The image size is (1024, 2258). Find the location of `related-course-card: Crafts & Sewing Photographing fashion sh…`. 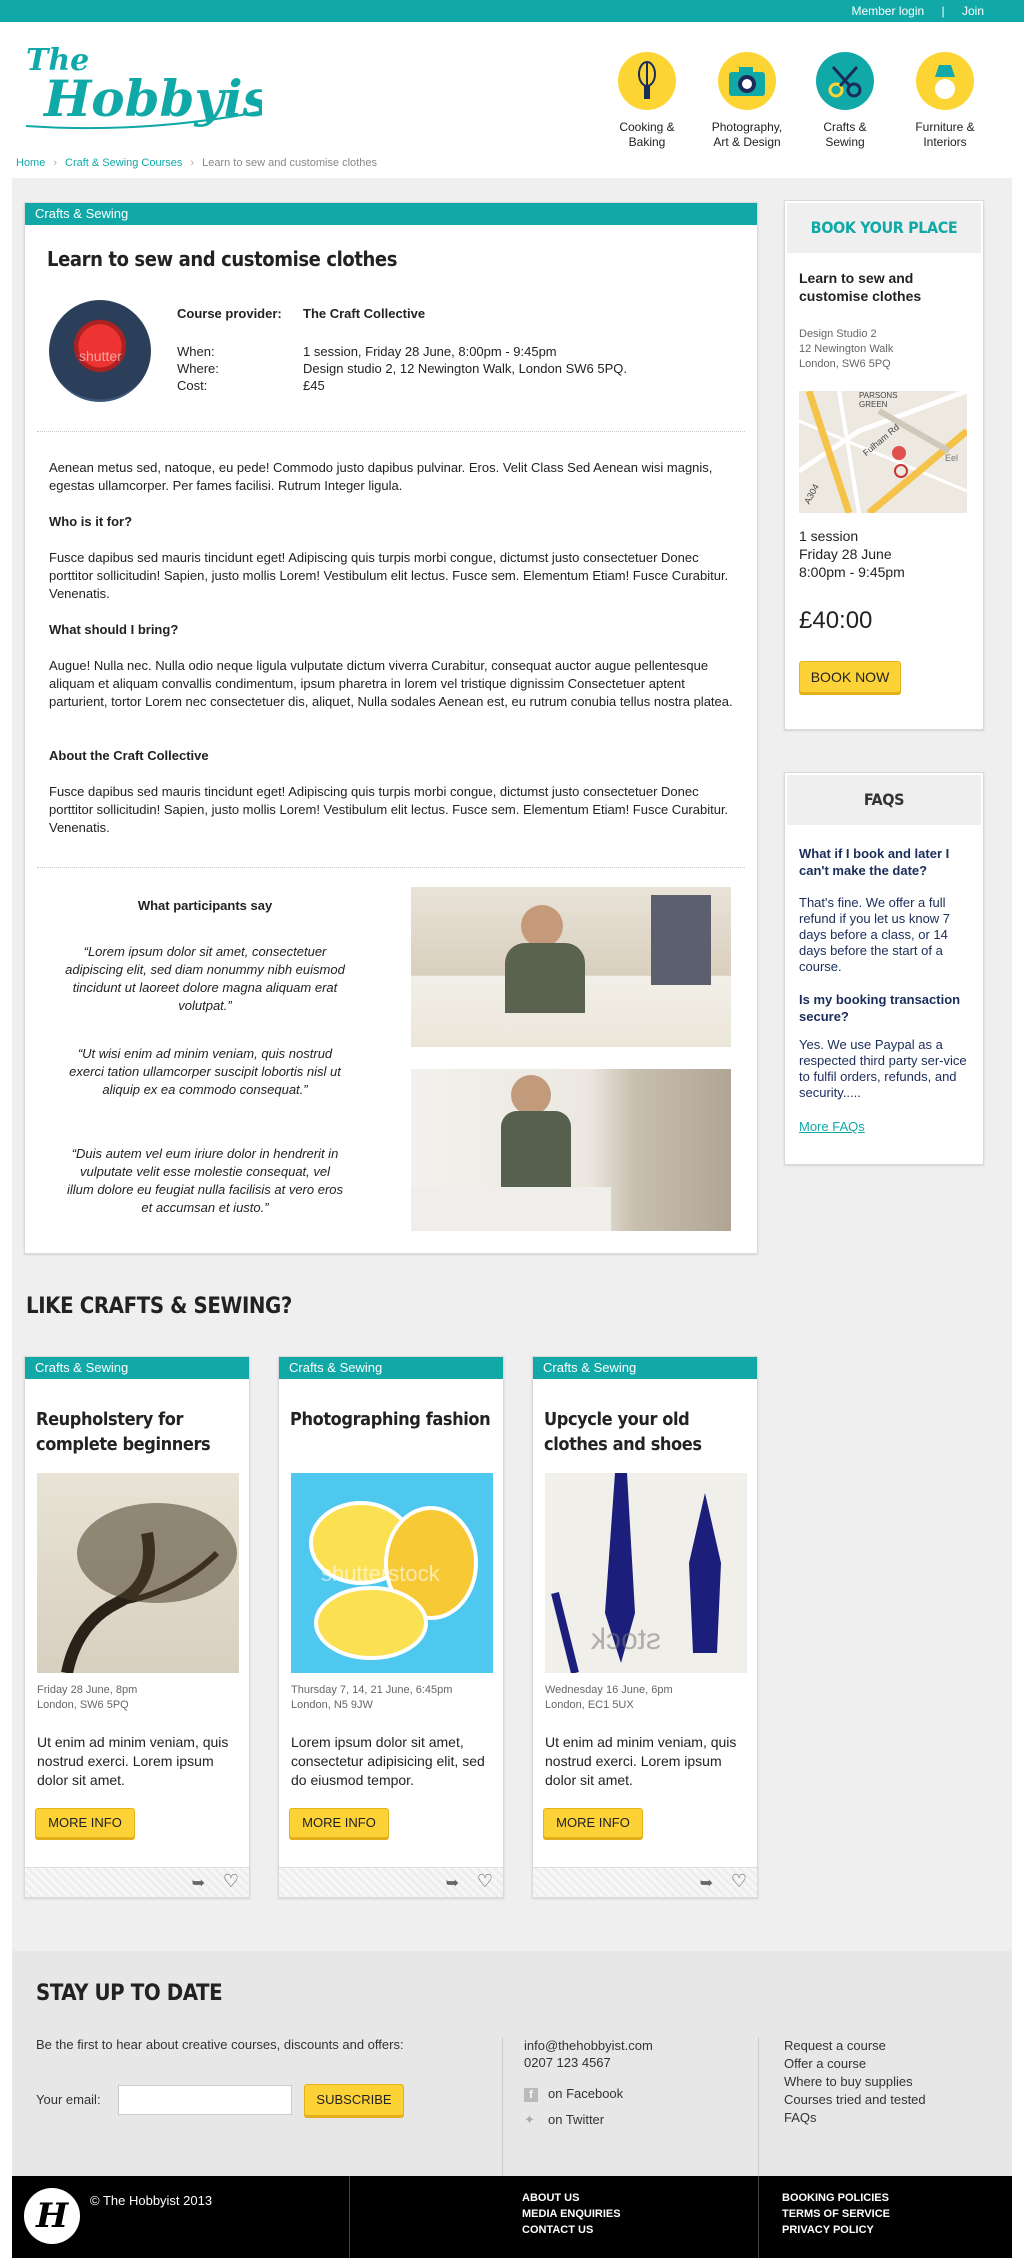

related-course-card: Crafts & Sewing Photographing fashion sh… is located at coordinates (391, 1627).